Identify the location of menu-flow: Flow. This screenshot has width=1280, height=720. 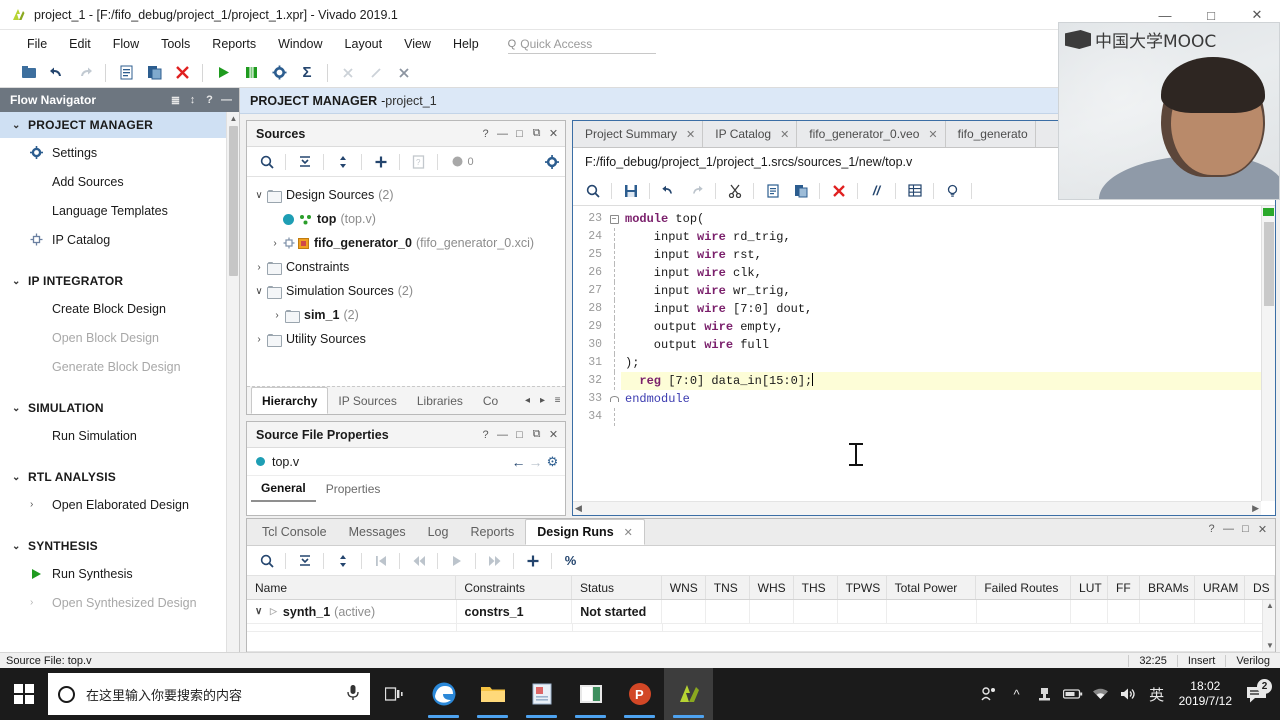
(126, 44).